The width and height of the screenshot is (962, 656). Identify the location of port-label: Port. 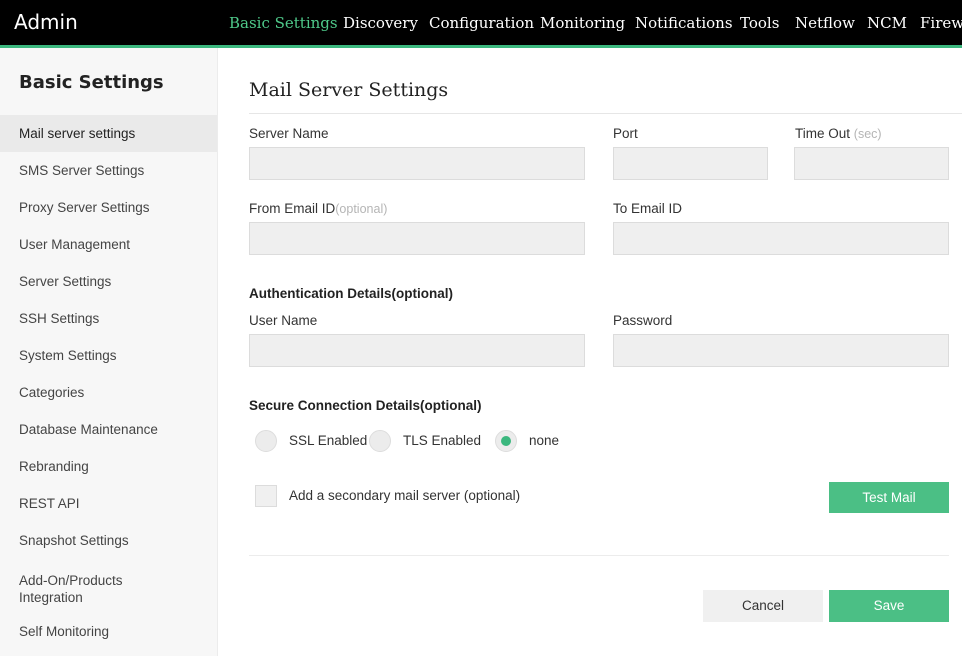
(625, 133).